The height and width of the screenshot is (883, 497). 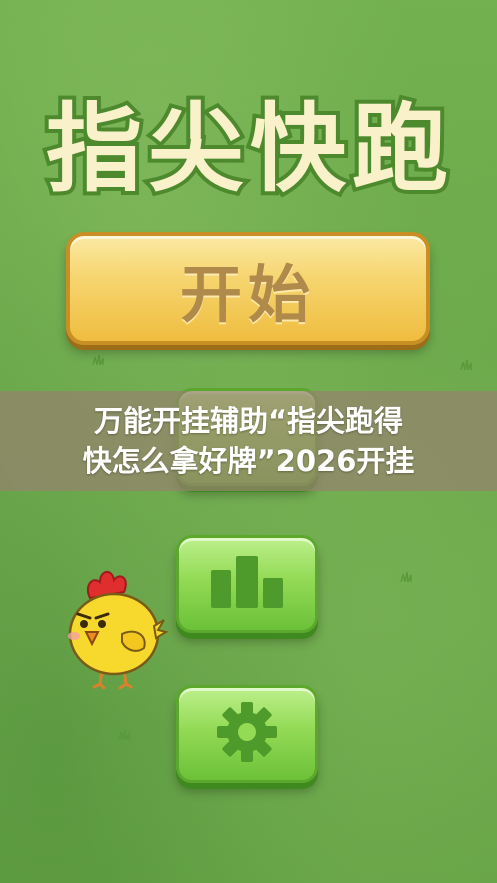 I want to click on game-title: 指尖快跑, so click(x=250, y=147).